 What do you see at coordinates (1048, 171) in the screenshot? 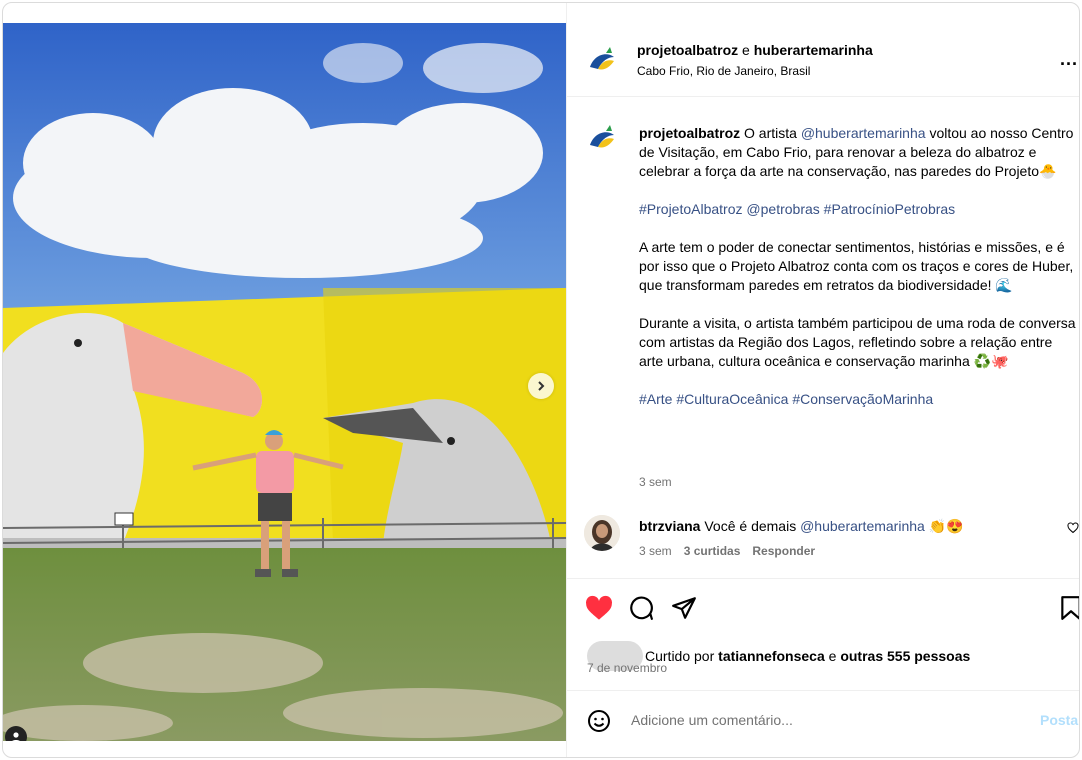
I see `caption-emoji: 🐣` at bounding box center [1048, 171].